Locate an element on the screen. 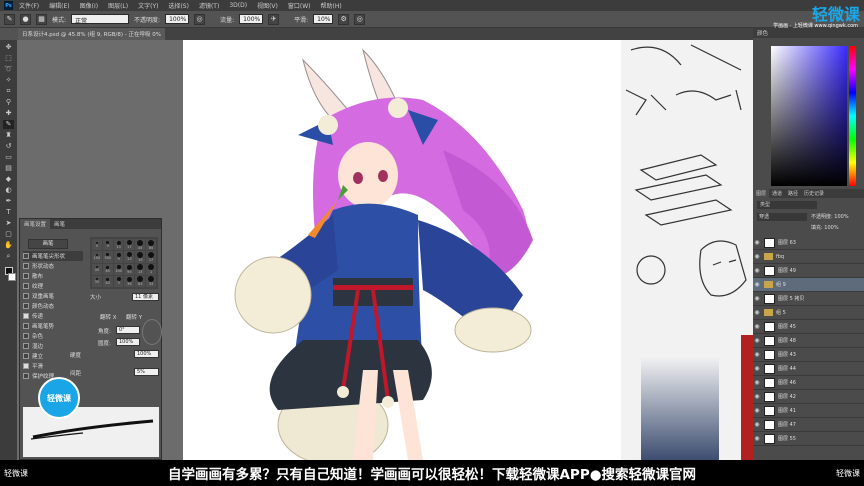 The width and height of the screenshot is (864, 486). path-select-tool-icon: ➤ is located at coordinates (8, 223).